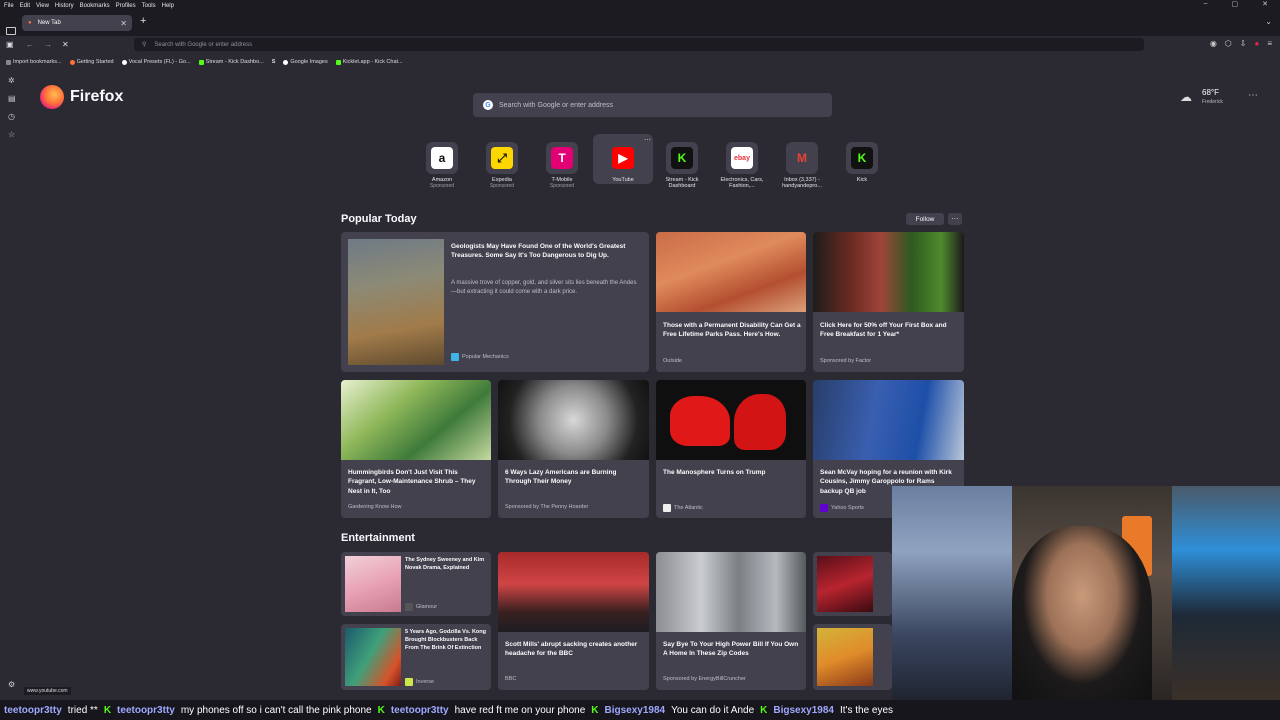  Describe the element at coordinates (33, 710) in the screenshot. I see `chat-user: teetoopr3tty` at that location.